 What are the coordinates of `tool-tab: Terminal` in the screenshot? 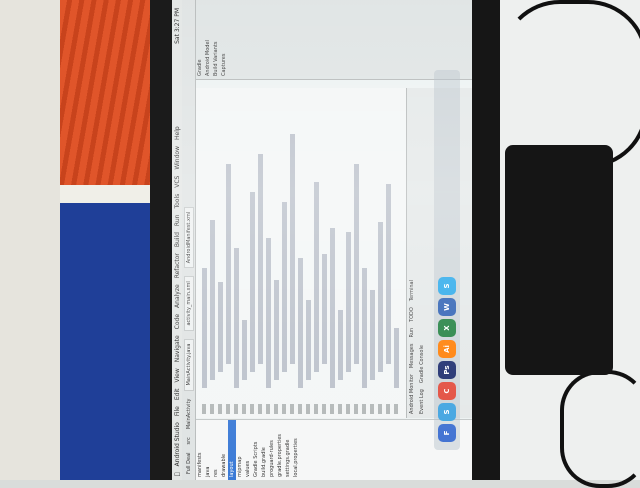 It's located at (412, 290).